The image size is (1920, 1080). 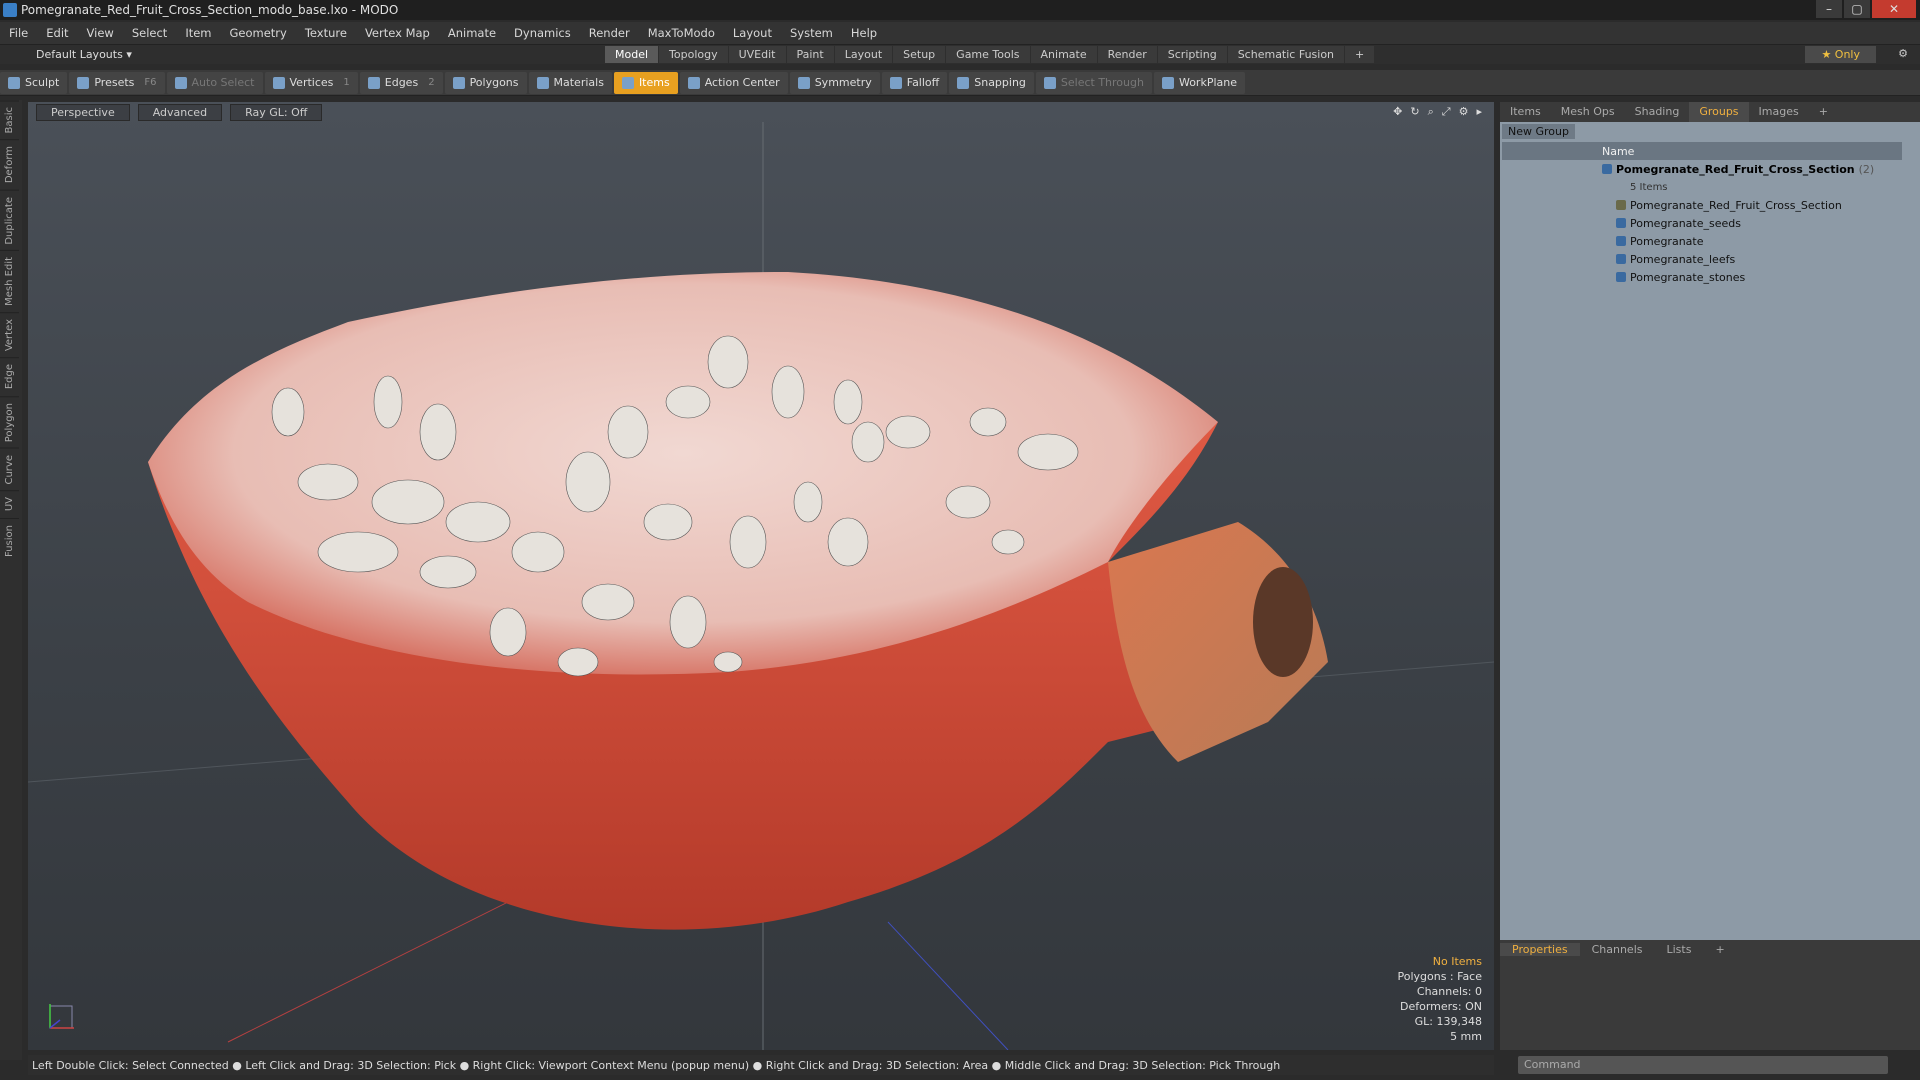 I want to click on tab-lists: Lists, so click(x=1679, y=949).